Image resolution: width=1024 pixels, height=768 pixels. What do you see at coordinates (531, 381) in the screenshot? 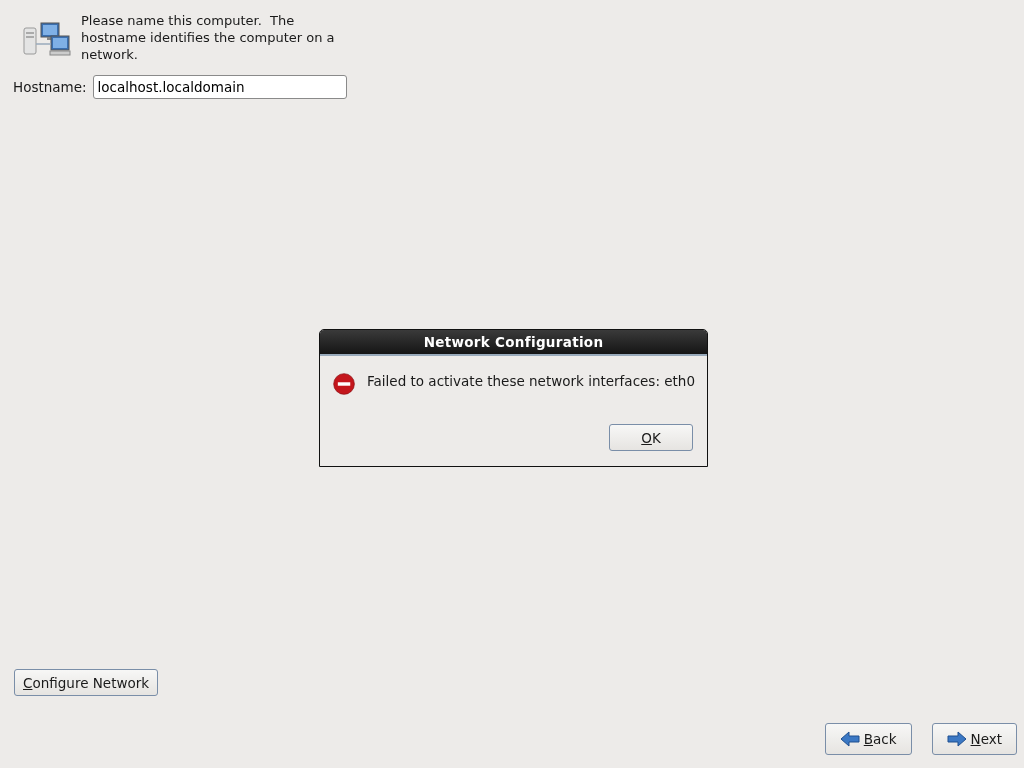
I see `error-message: Failed to activate these network interfaces: eth0` at bounding box center [531, 381].